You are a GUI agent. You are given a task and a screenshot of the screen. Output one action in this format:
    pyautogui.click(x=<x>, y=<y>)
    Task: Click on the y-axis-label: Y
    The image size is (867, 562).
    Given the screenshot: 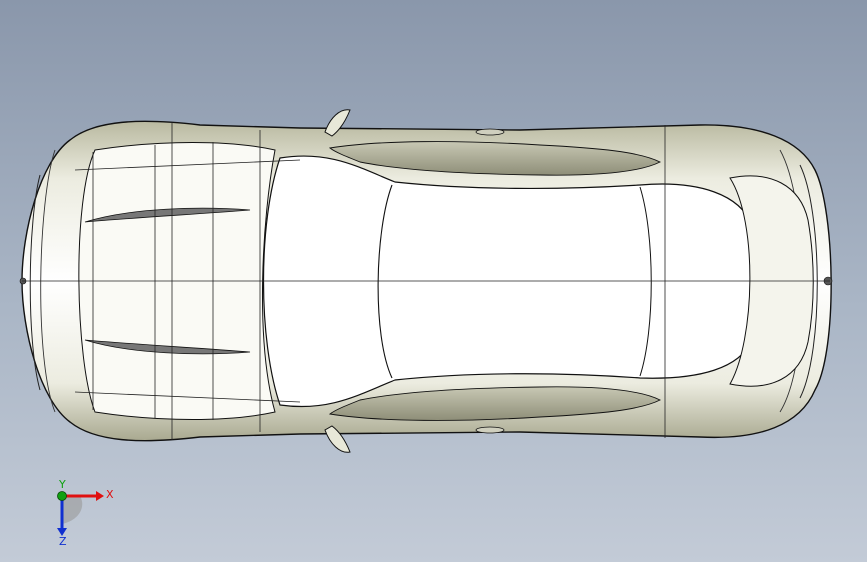 What is the action you would take?
    pyautogui.click(x=62, y=484)
    